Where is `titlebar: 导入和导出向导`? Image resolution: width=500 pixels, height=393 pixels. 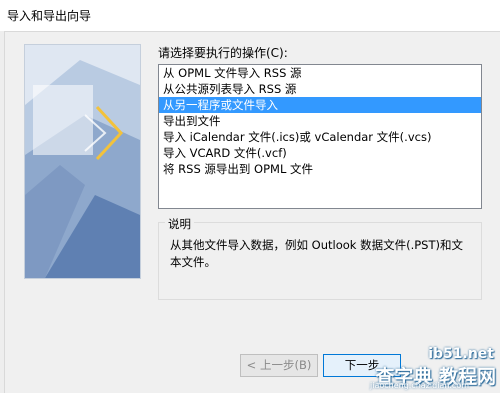
titlebar: 导入和导出向导 is located at coordinates (250, 16).